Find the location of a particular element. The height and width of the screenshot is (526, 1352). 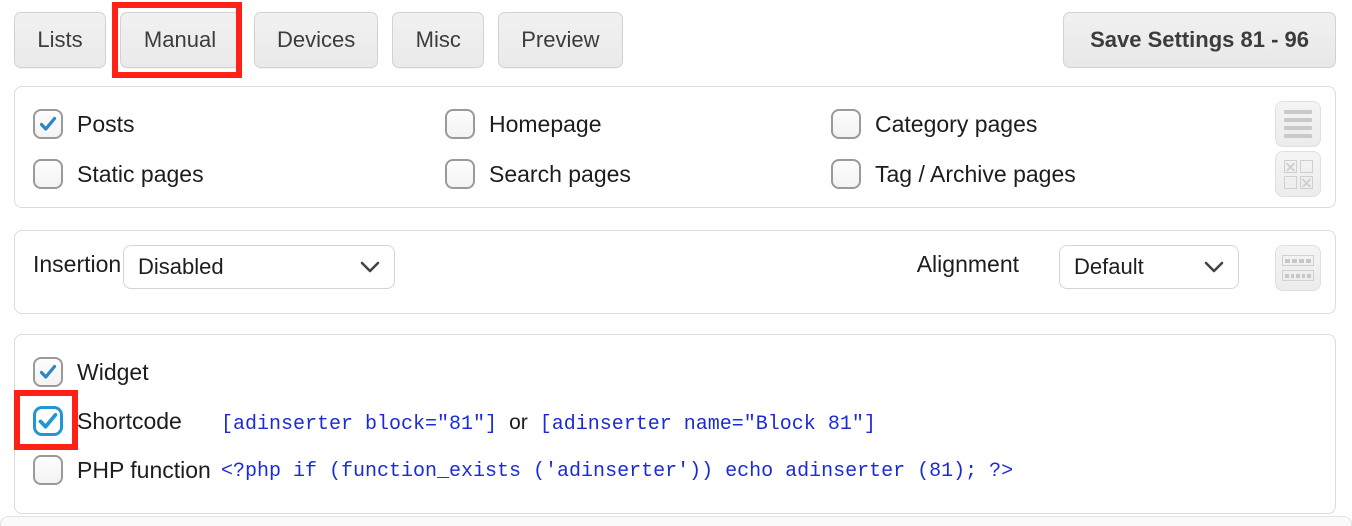

checkbox-widget-label: Widget is located at coordinates (113, 371).